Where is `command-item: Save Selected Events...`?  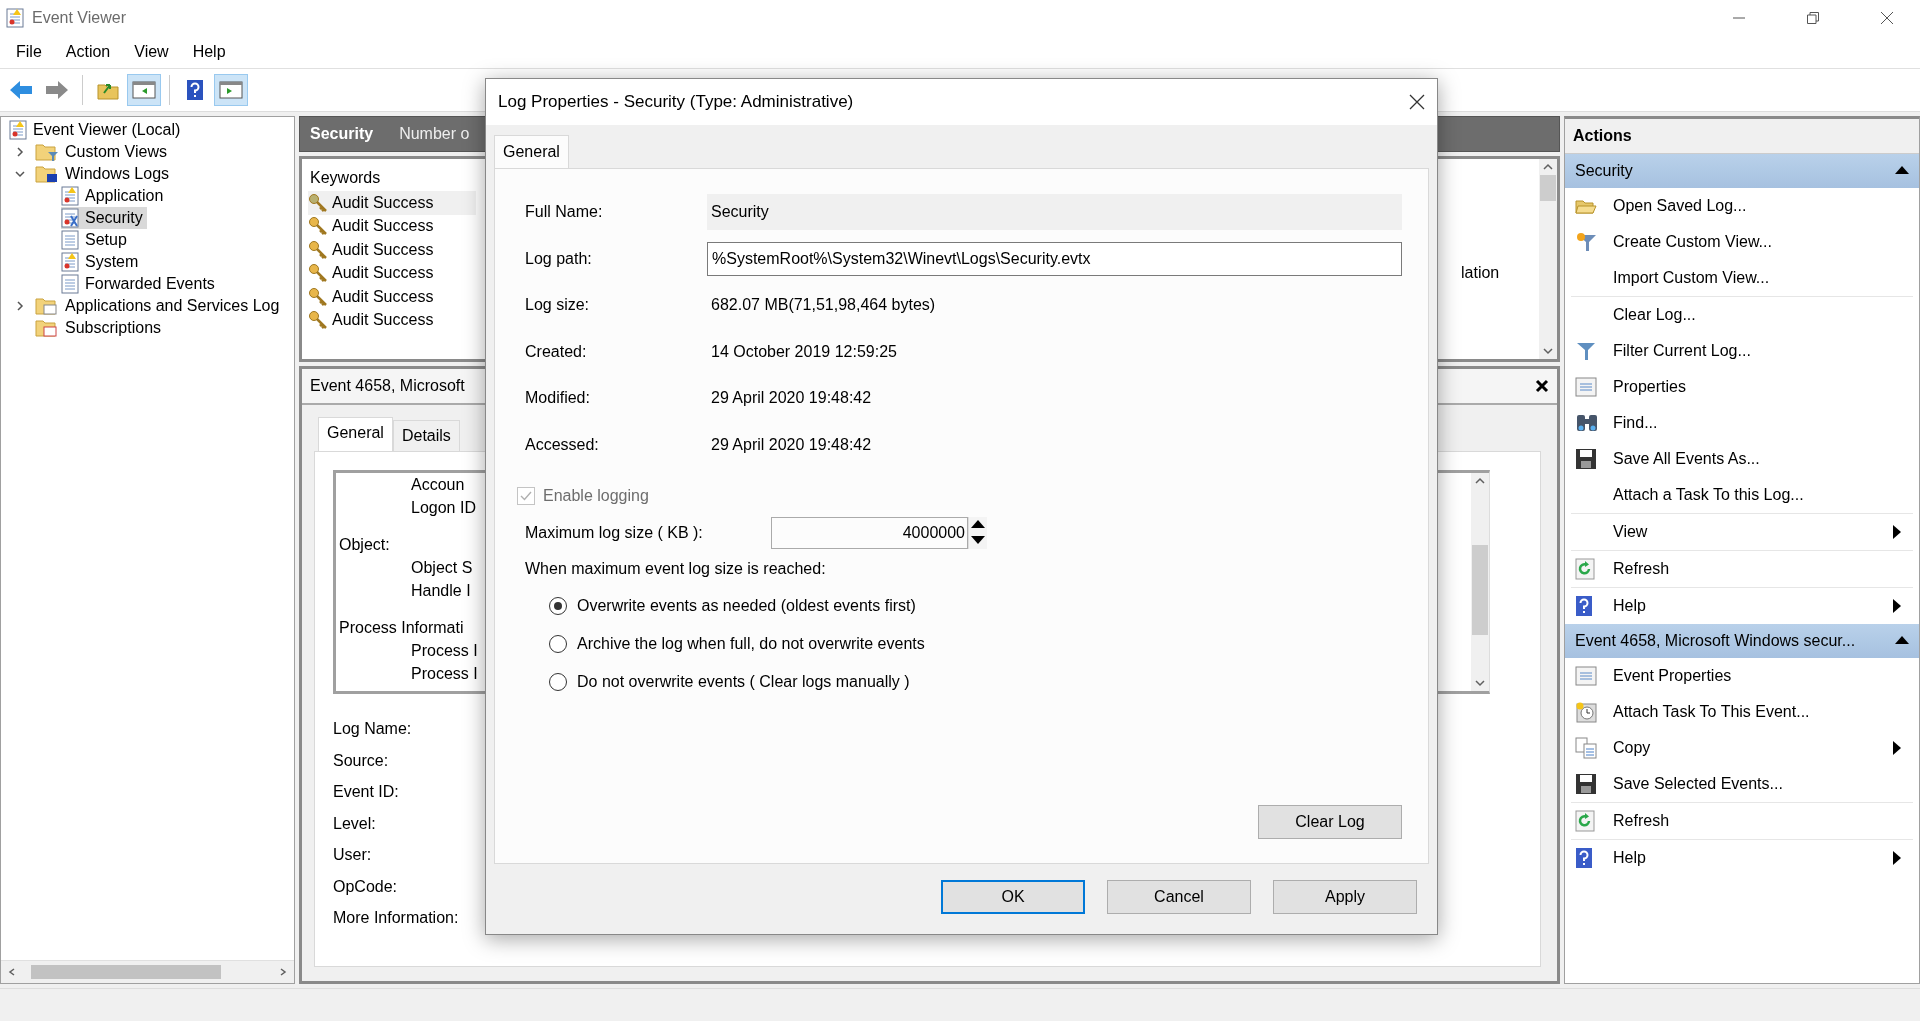 command-item: Save Selected Events... is located at coordinates (1742, 784).